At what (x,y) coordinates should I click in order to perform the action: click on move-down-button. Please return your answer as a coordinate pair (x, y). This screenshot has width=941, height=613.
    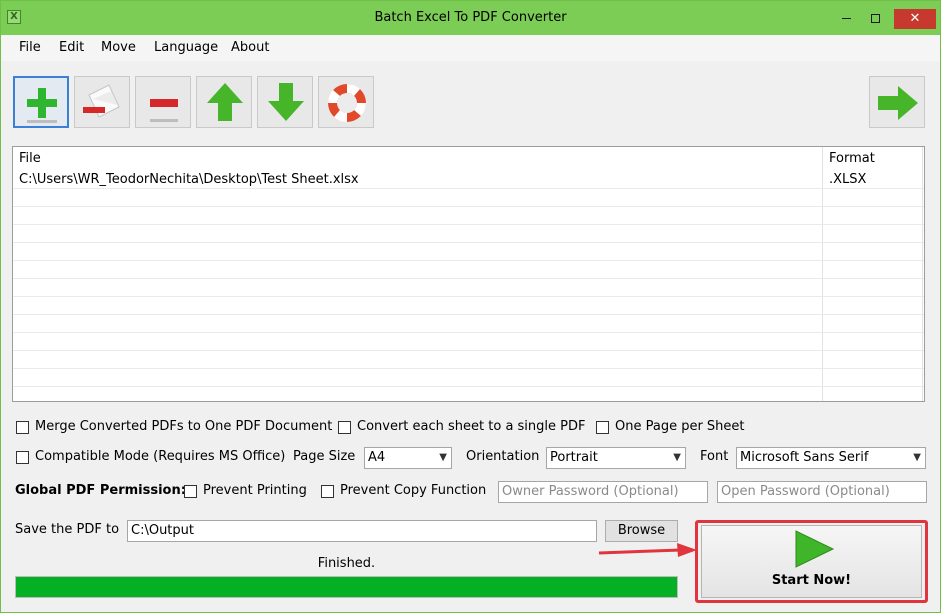
    Looking at the image, I should click on (285, 102).